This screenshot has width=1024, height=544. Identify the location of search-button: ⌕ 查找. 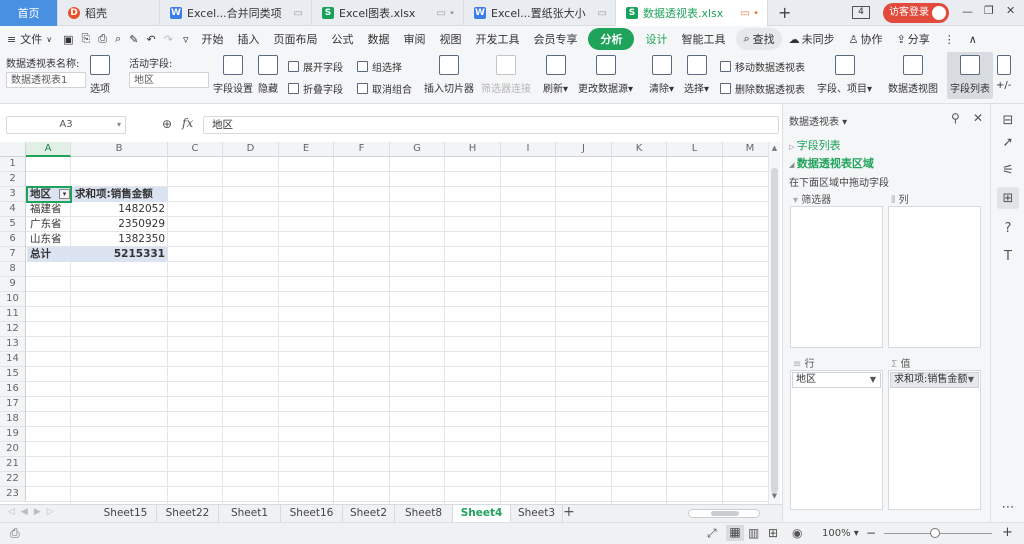
(759, 39).